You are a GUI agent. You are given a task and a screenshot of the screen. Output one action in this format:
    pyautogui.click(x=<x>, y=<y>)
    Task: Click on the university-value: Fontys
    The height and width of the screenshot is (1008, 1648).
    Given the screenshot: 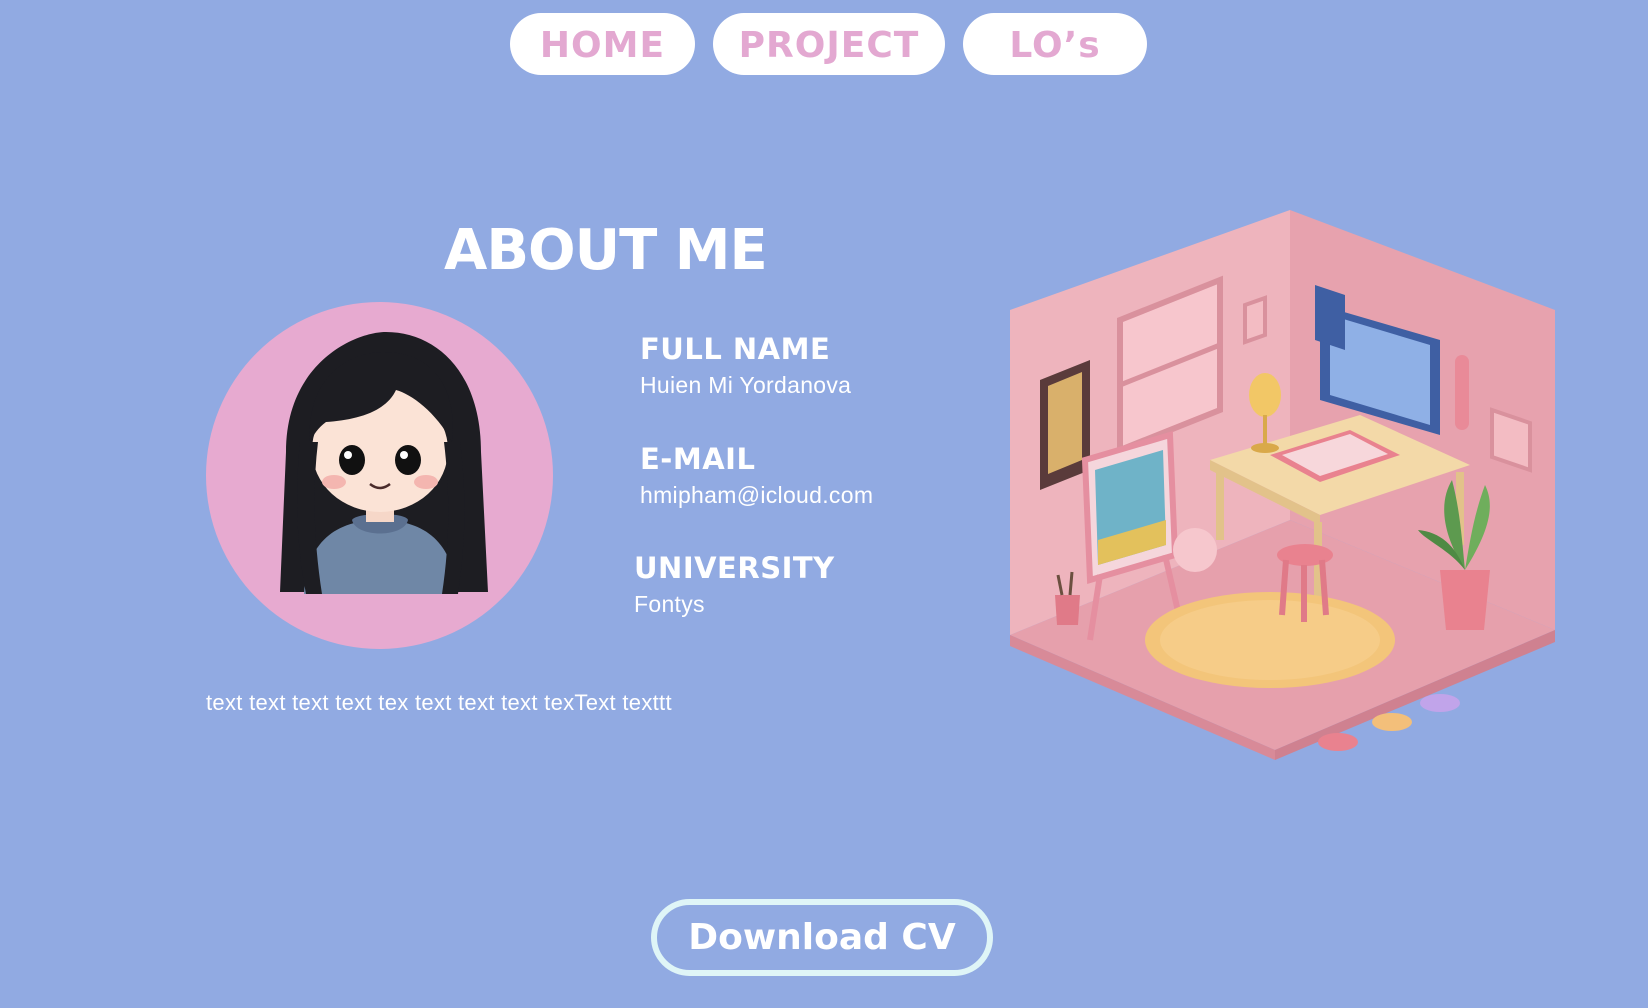 What is the action you would take?
    pyautogui.click(x=669, y=604)
    